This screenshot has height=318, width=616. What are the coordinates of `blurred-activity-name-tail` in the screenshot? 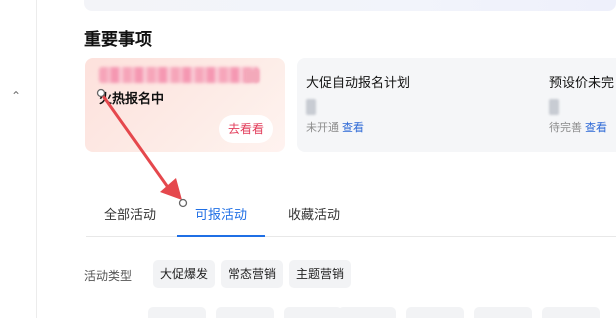 It's located at (252, 76).